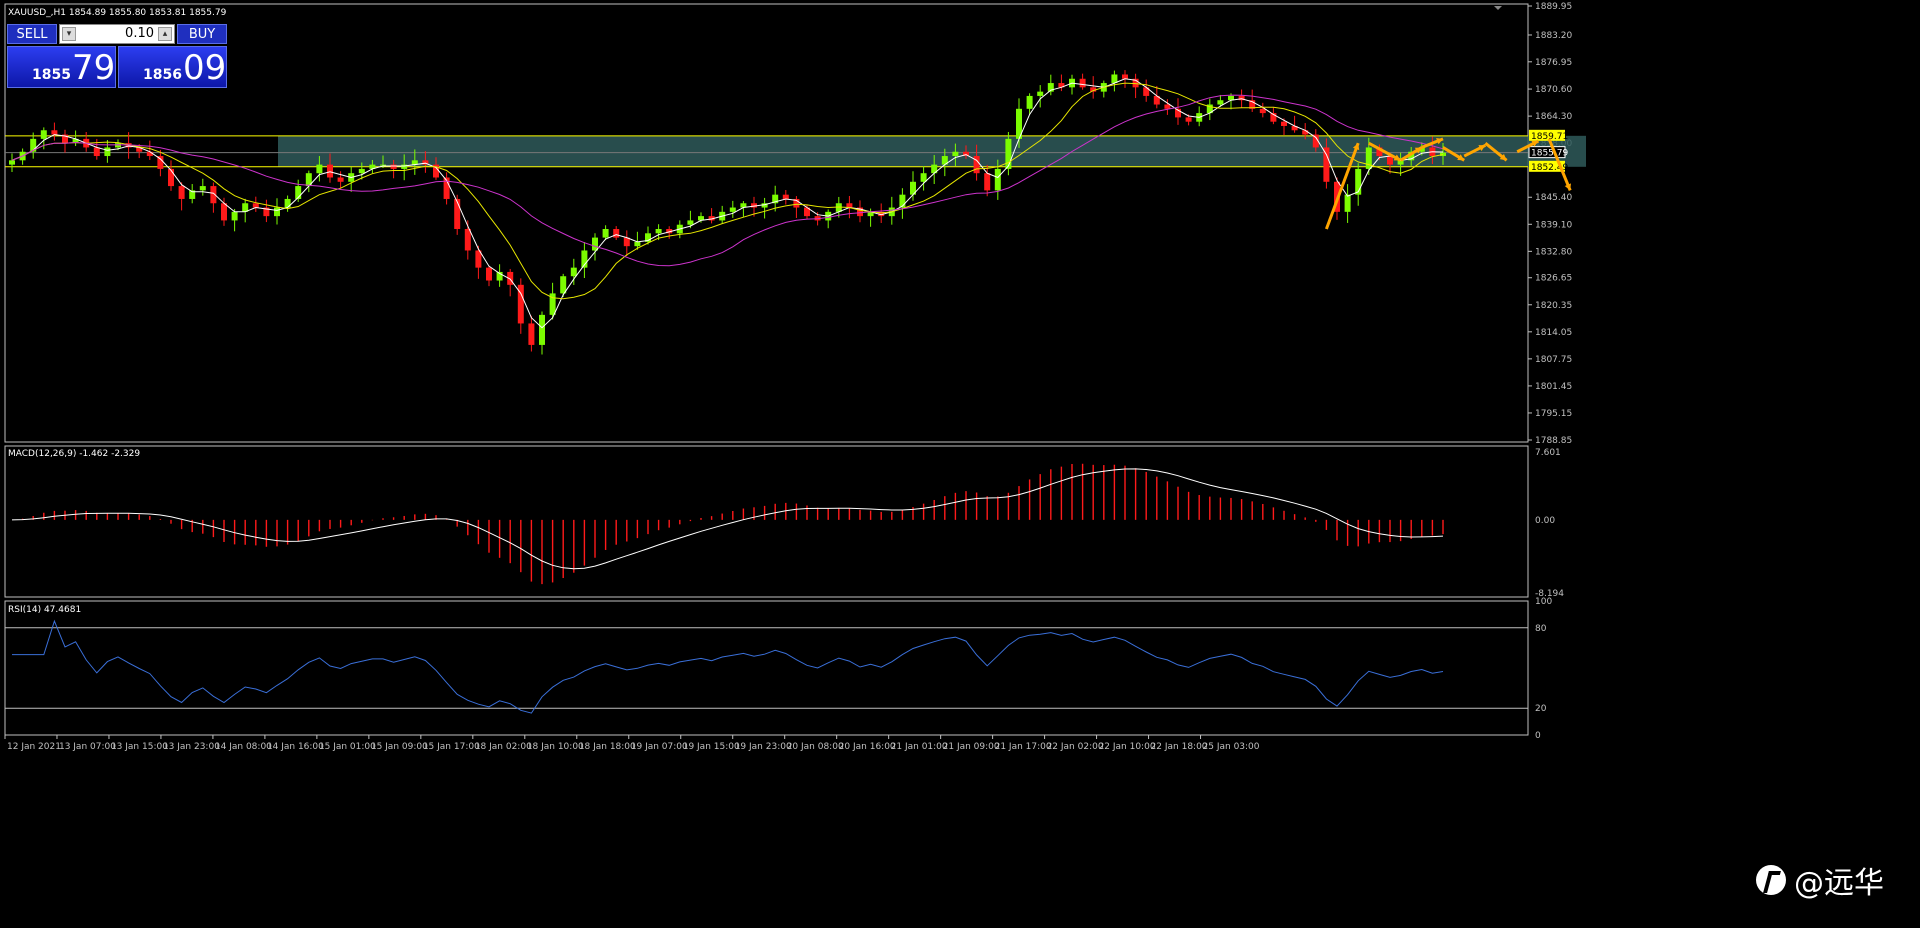 The height and width of the screenshot is (928, 1920). Describe the element at coordinates (1075, 747) in the screenshot. I see `time-axis-label: 22 Jan 02:00` at that location.